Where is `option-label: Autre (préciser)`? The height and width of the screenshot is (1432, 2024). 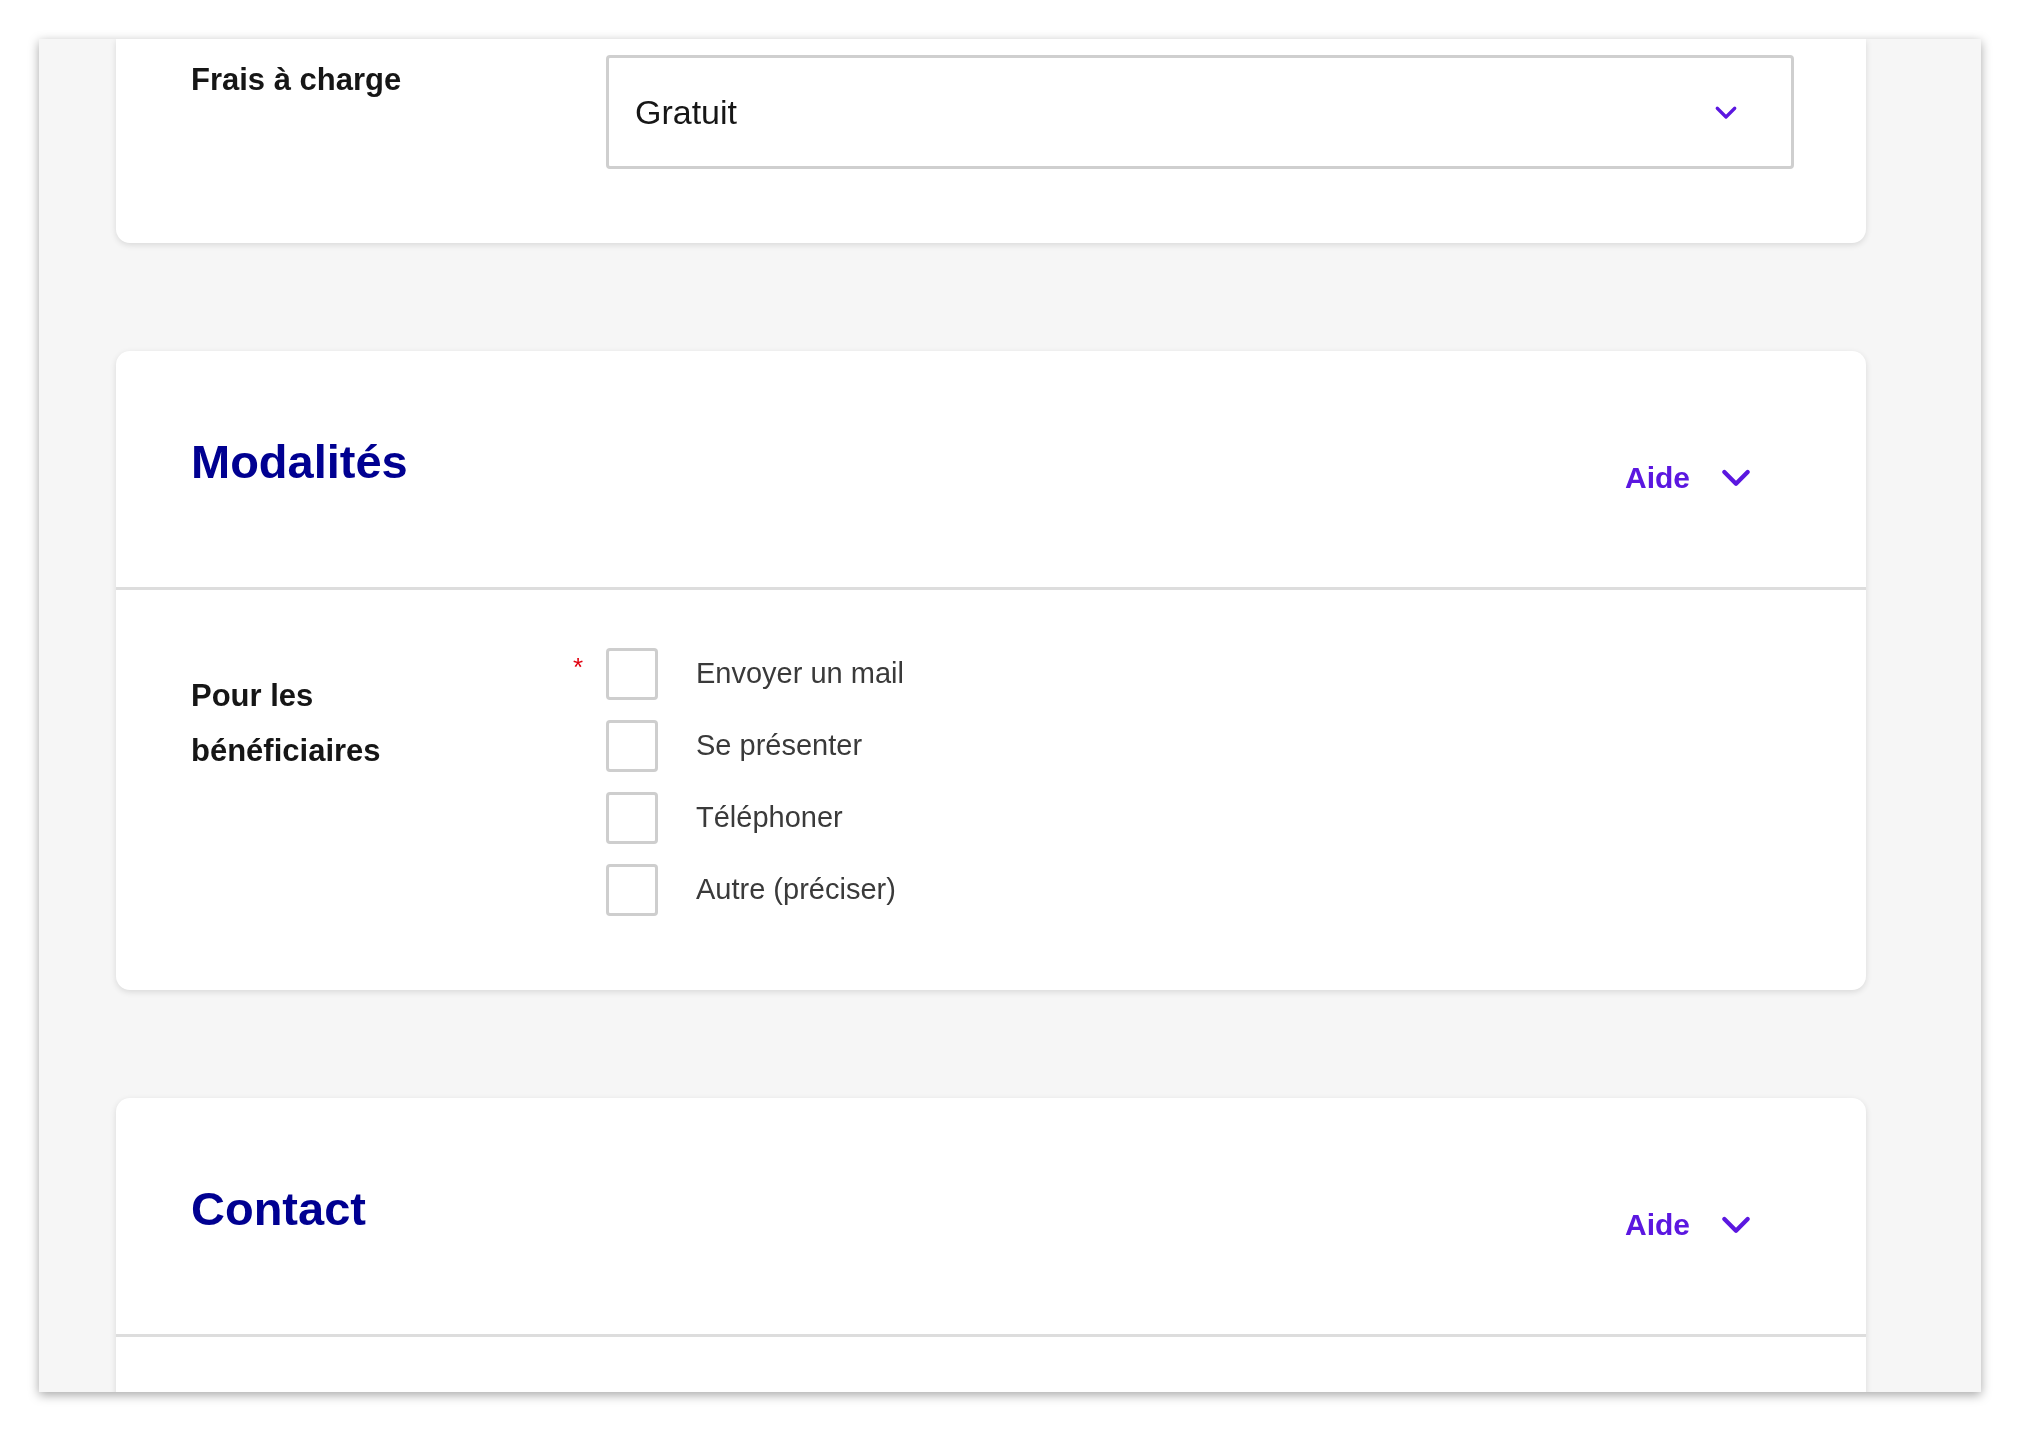 option-label: Autre (préciser) is located at coordinates (796, 890).